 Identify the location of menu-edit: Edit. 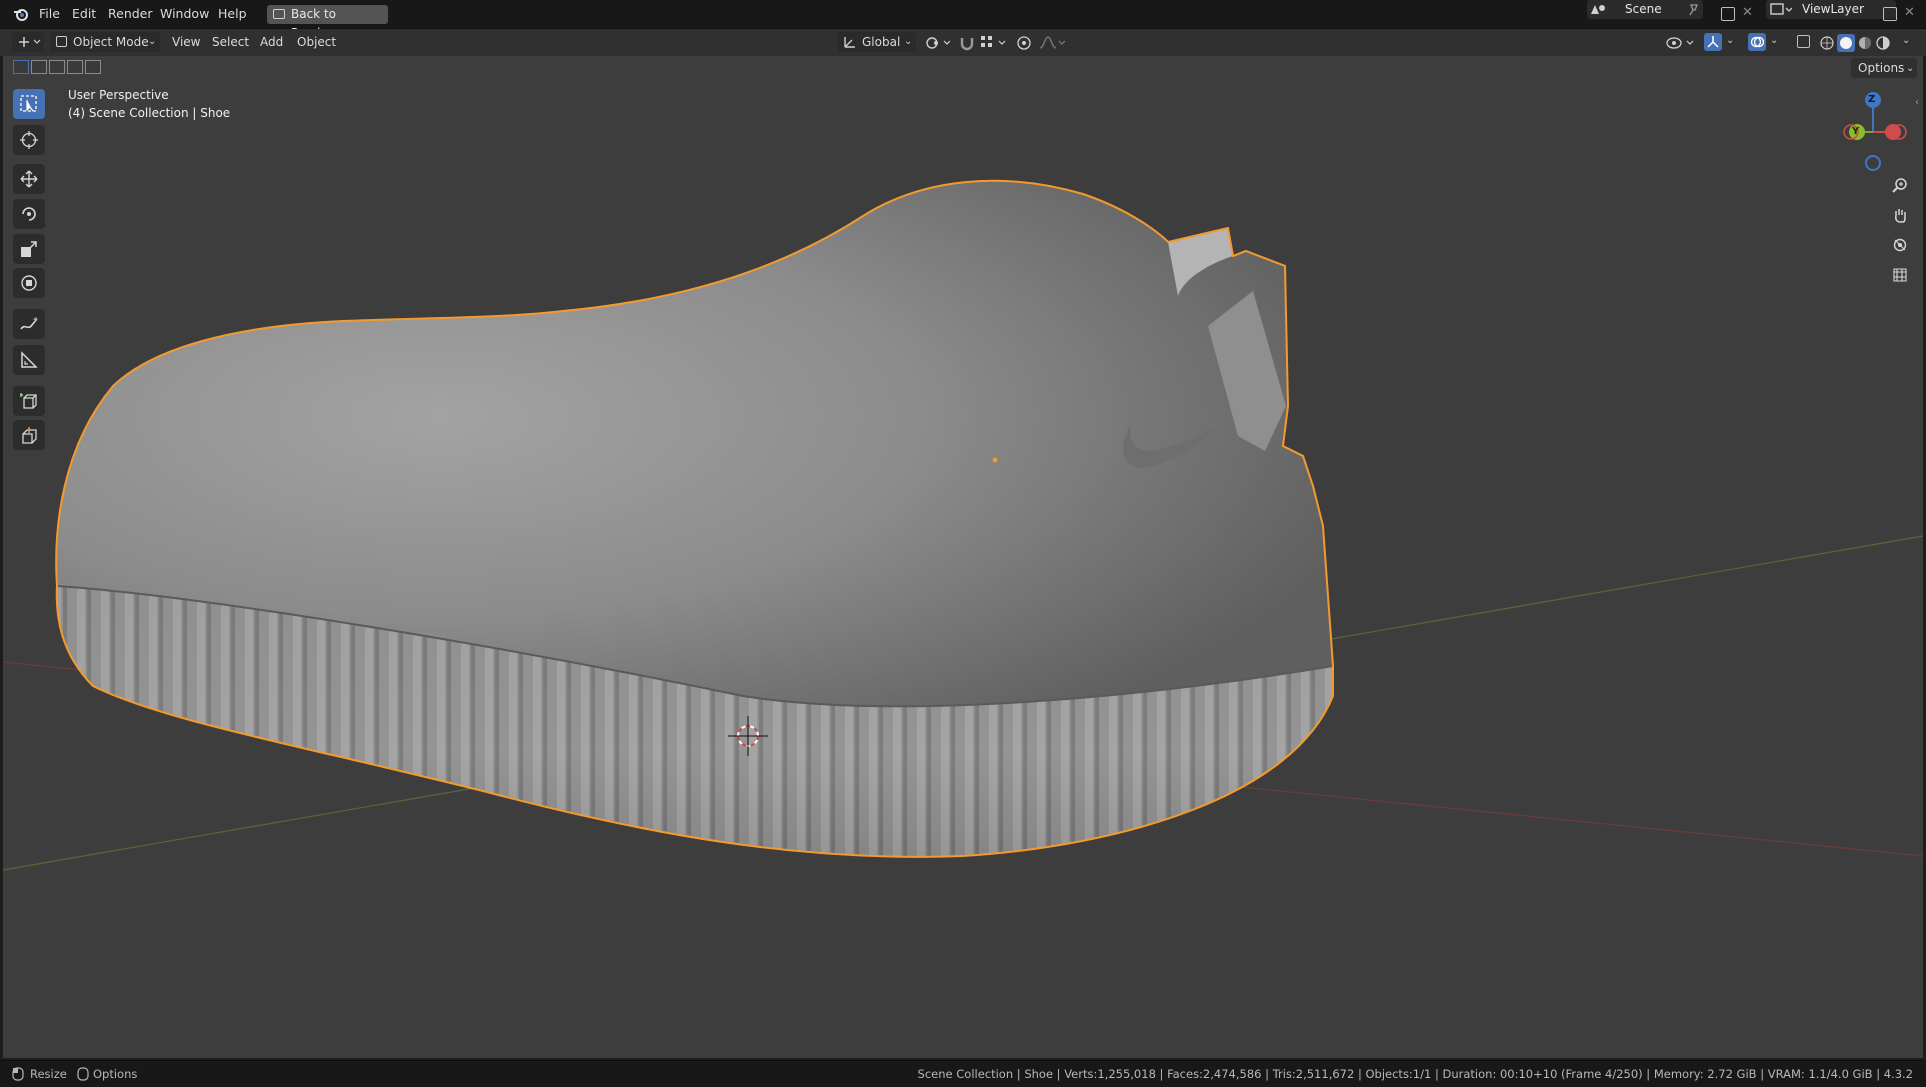
(84, 14).